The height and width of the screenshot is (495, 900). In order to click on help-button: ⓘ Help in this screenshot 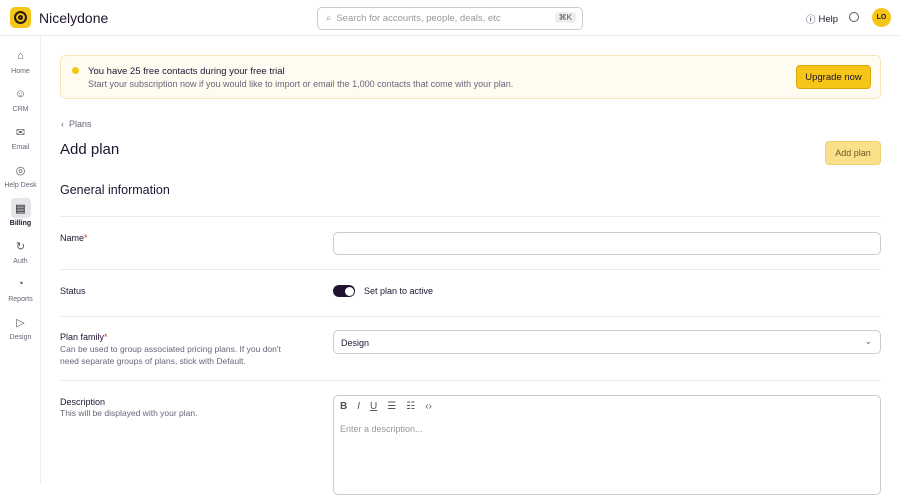, I will do `click(822, 19)`.